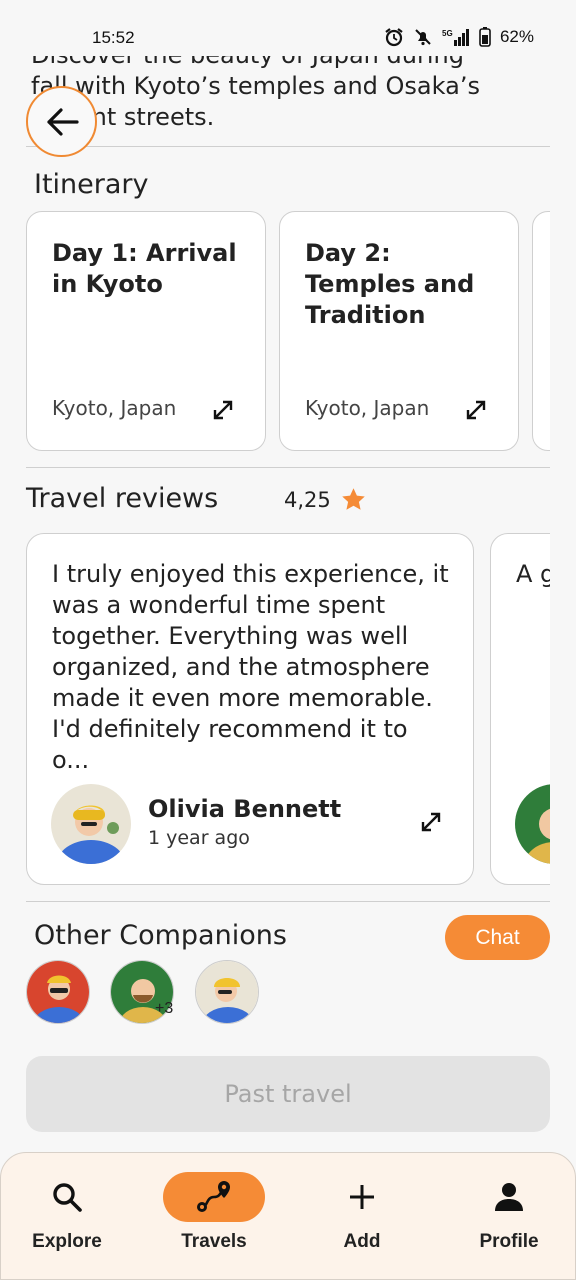 This screenshot has height=1280, width=576. Describe the element at coordinates (541, 331) in the screenshot. I see `day-card-partial` at that location.